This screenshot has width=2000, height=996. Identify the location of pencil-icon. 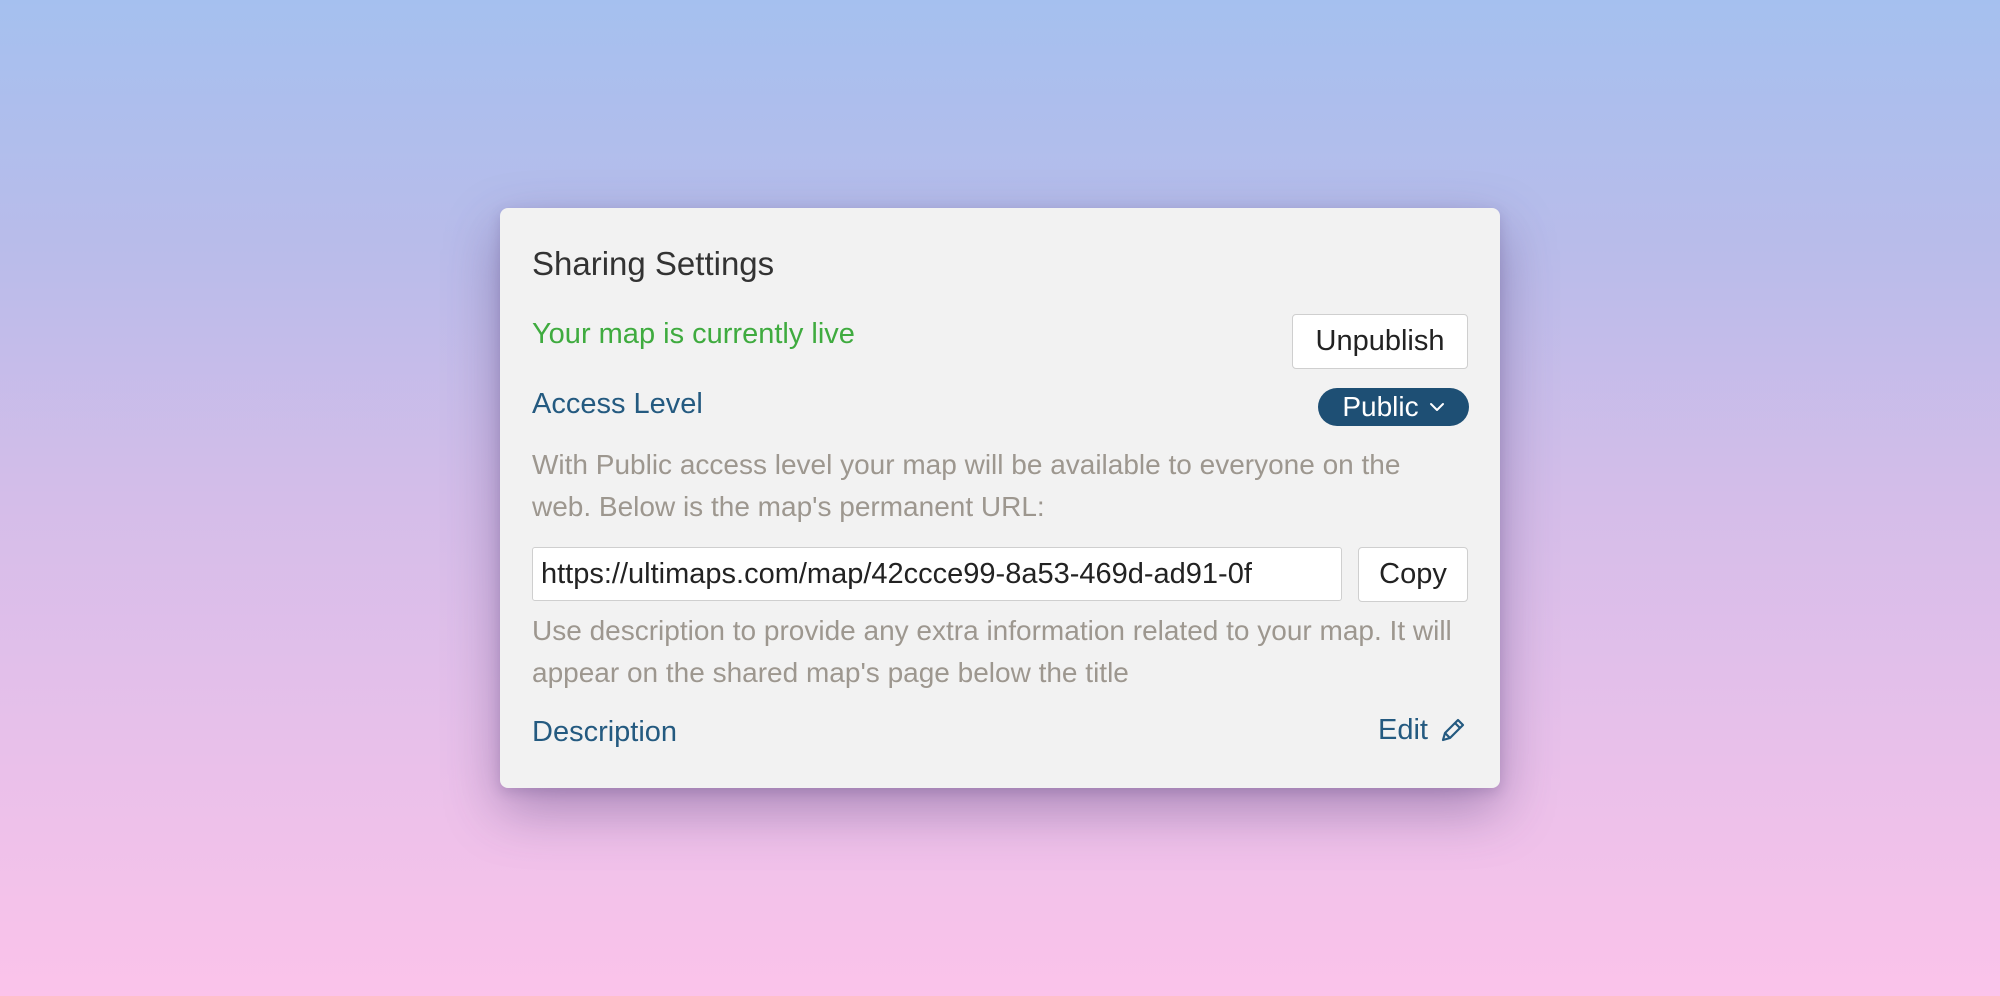
(1453, 730).